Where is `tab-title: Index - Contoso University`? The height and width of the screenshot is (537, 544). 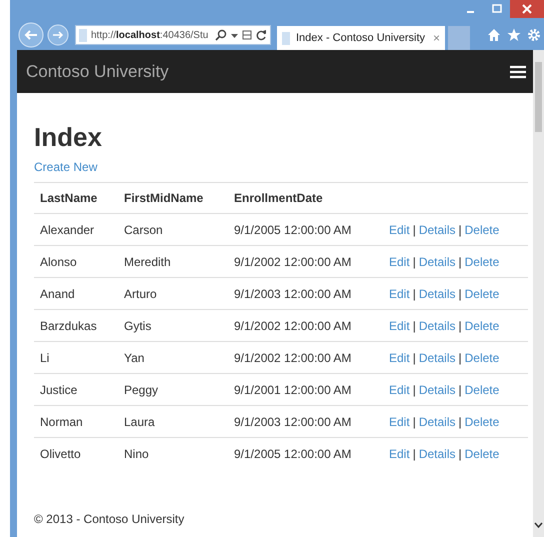
tab-title: Index - Contoso University is located at coordinates (361, 38).